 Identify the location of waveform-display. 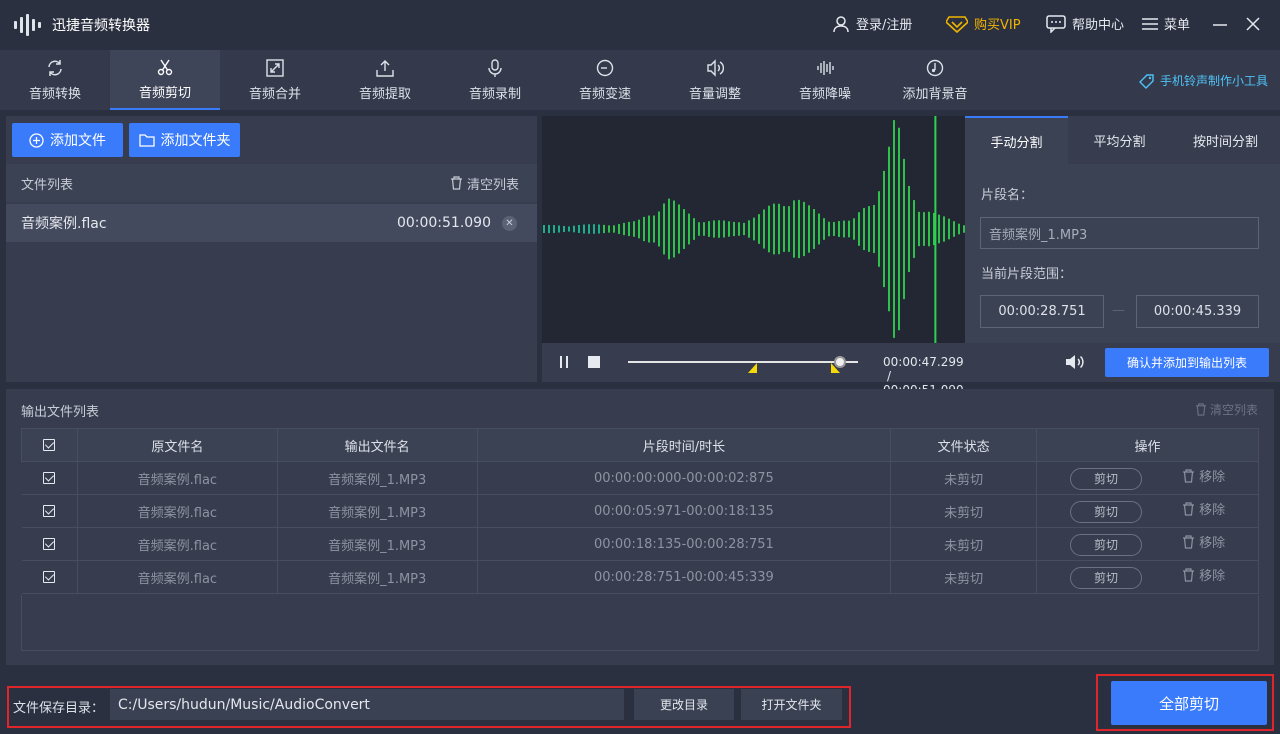
(753, 229).